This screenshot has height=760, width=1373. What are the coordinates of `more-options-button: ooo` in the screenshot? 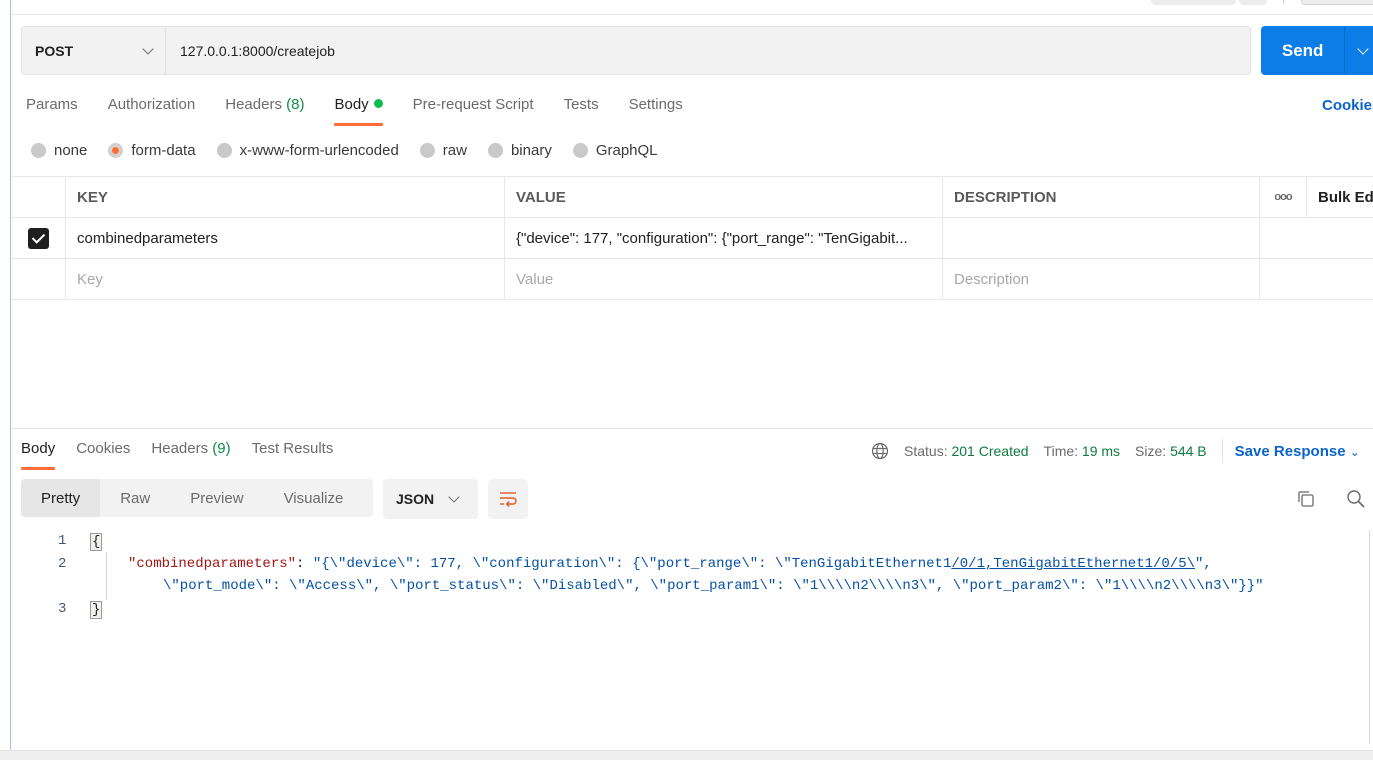 It's located at (1283, 197).